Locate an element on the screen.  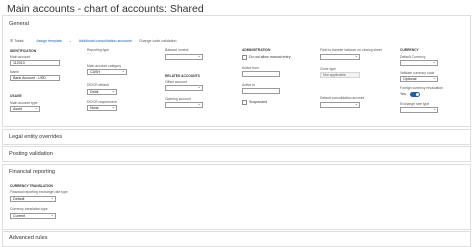
active-to-field is located at coordinates (261, 91).